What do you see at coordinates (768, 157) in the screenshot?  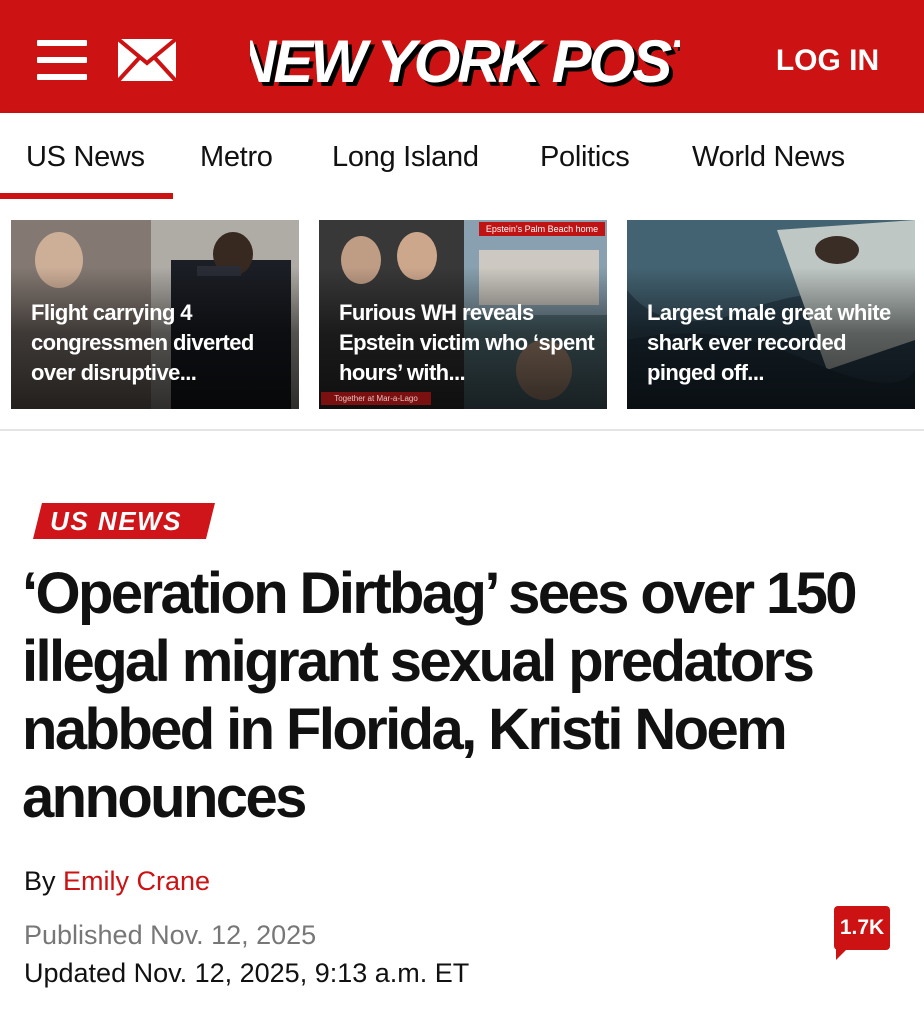 I see `nav-item-world-news: World News` at bounding box center [768, 157].